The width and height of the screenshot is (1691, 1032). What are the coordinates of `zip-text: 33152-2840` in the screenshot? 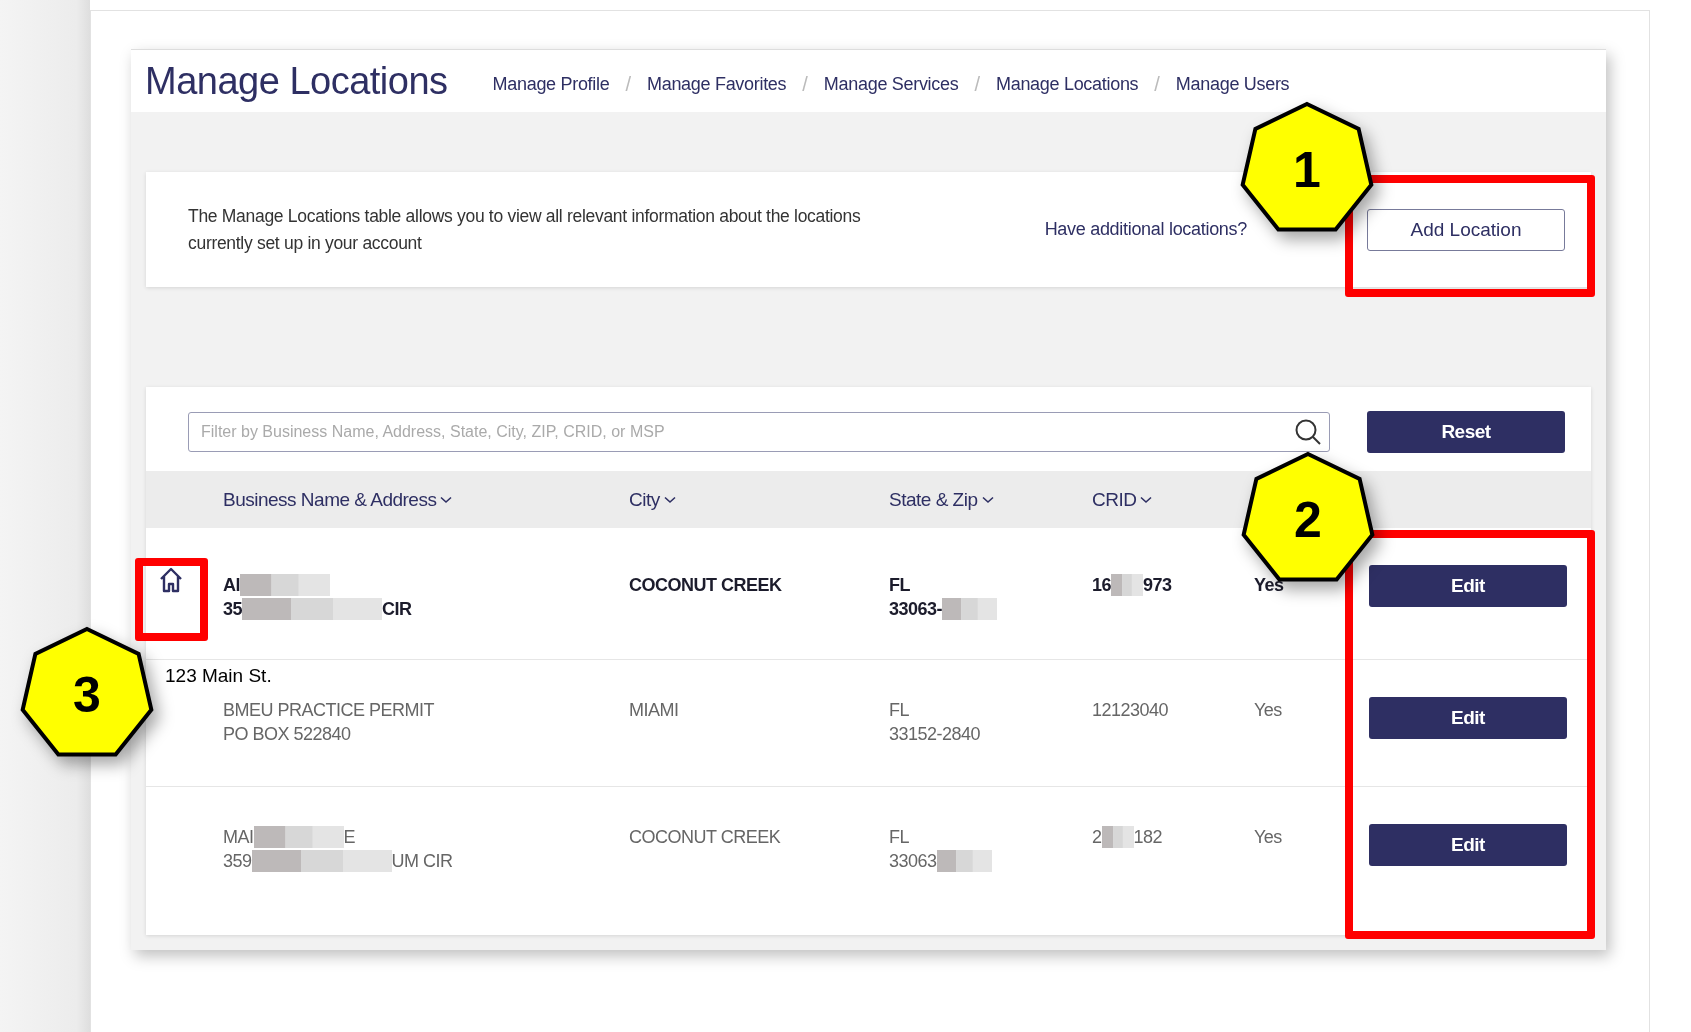 It's located at (935, 734).